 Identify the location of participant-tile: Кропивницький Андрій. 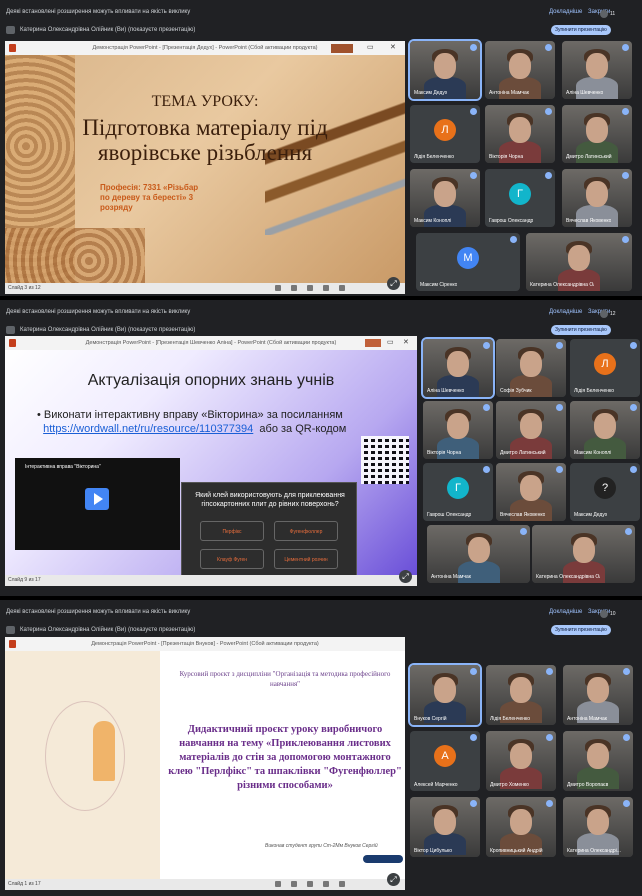
(521, 827).